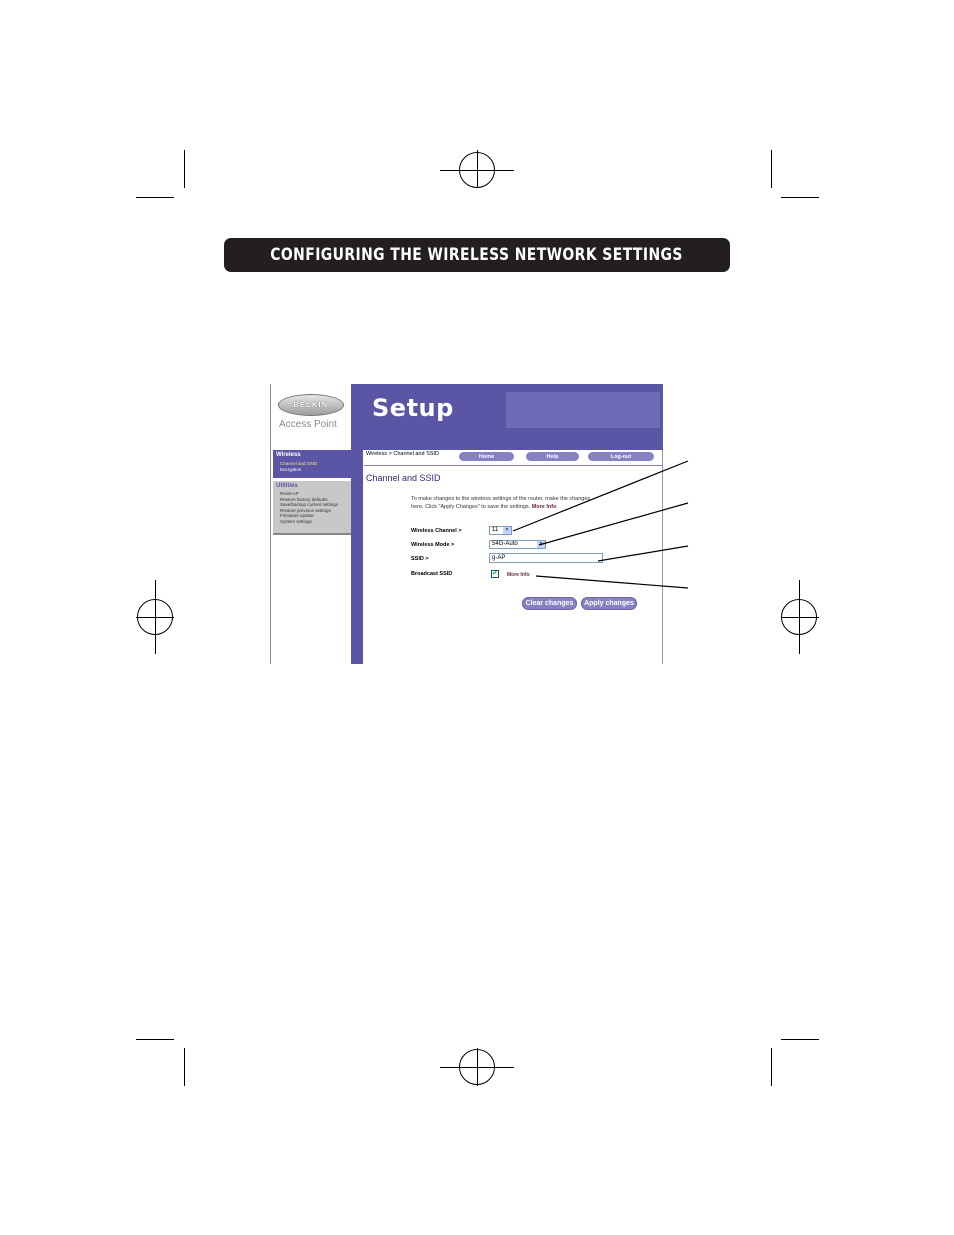 The width and height of the screenshot is (954, 1235). I want to click on callout-line-broadcast, so click(612, 582).